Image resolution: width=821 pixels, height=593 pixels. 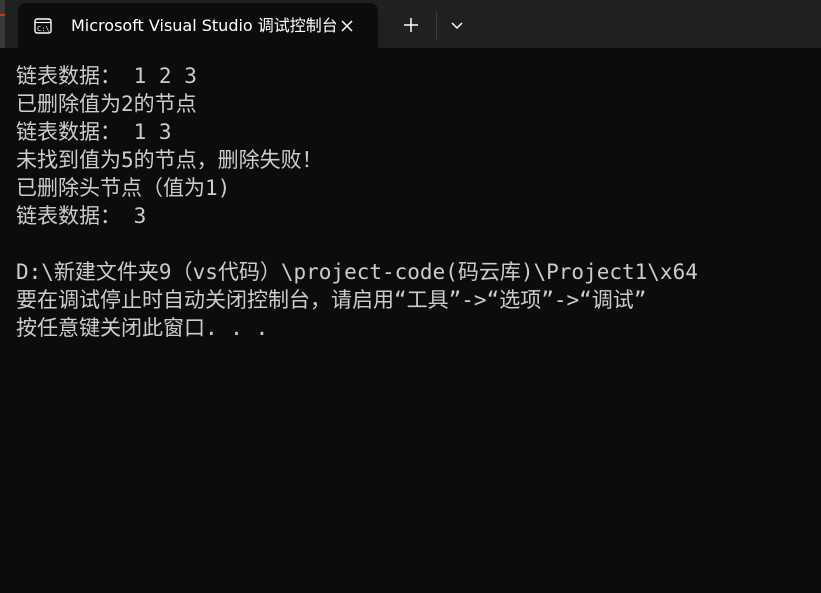 What do you see at coordinates (106, 76) in the screenshot?
I see `console-line: 链表数据： 1 2 3` at bounding box center [106, 76].